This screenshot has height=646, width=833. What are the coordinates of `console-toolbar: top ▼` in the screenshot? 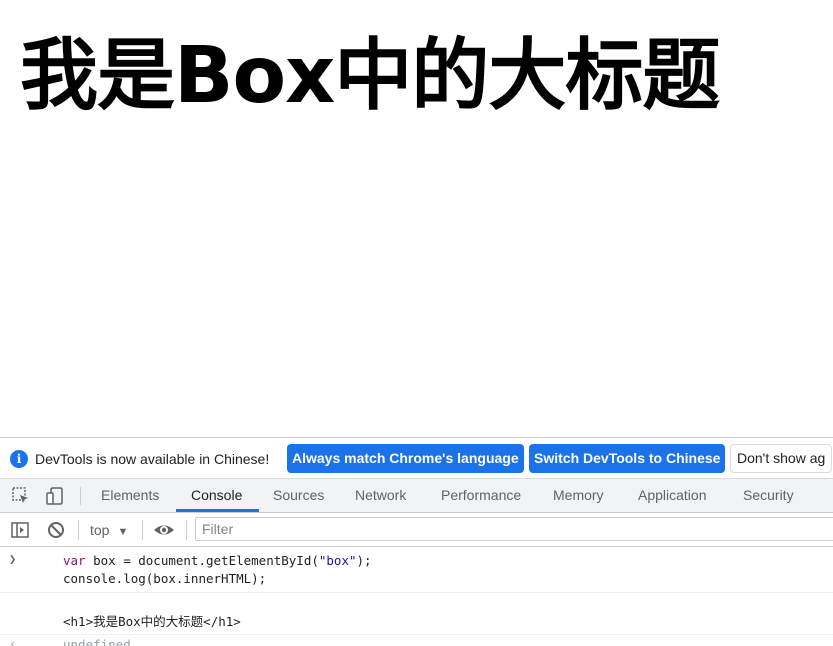 It's located at (416, 530).